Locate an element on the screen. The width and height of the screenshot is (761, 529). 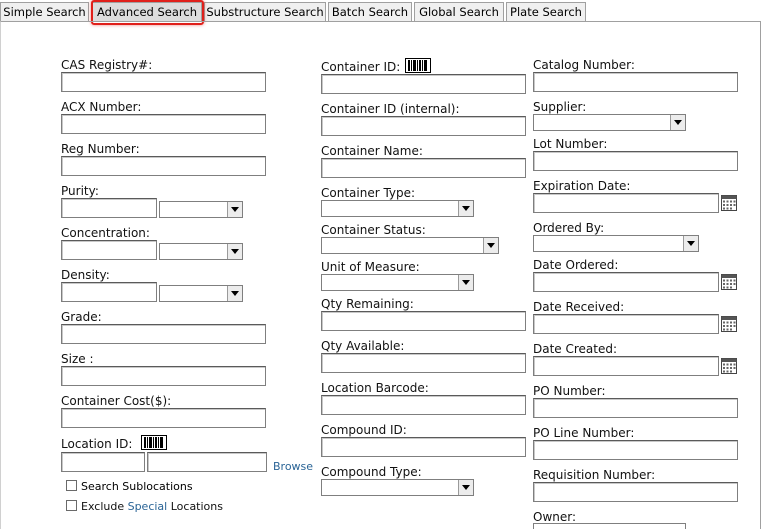
exclude-special-checkbox is located at coordinates (71, 505).